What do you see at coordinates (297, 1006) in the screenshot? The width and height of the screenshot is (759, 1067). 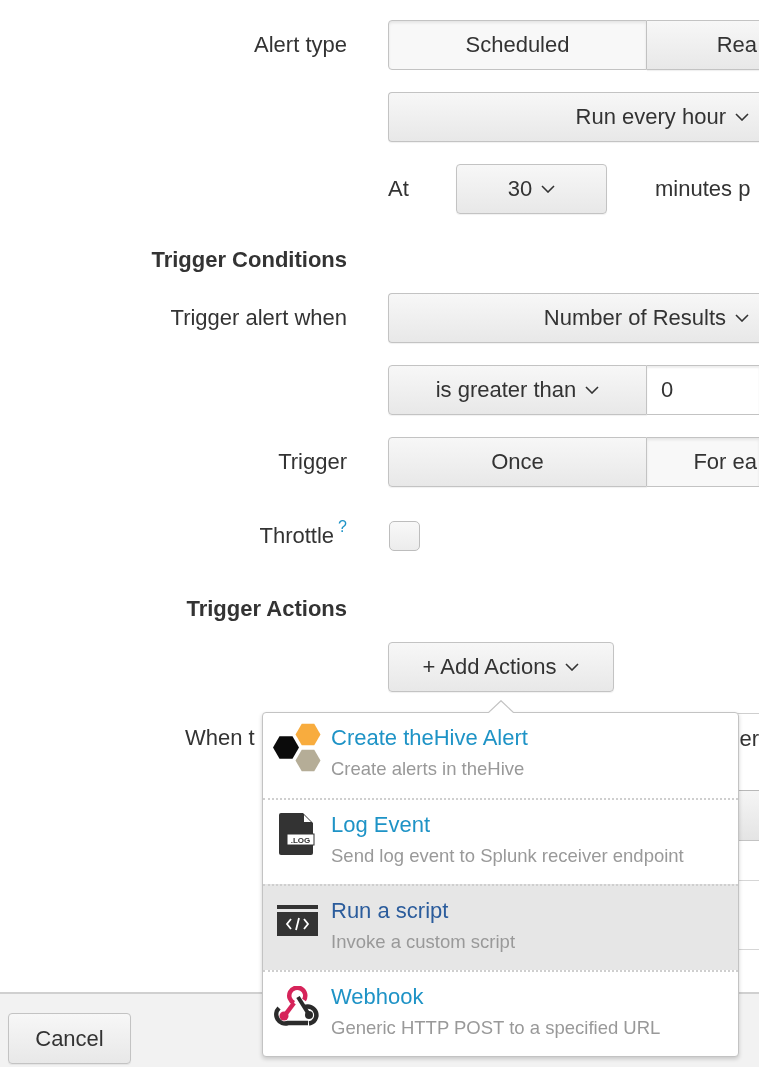 I see `webhook-icon` at bounding box center [297, 1006].